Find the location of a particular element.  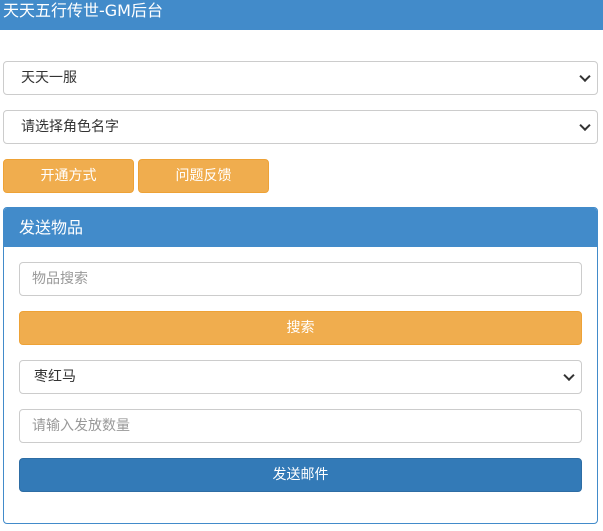

app-title: 天天五行传世-GM后台 is located at coordinates (83, 10).